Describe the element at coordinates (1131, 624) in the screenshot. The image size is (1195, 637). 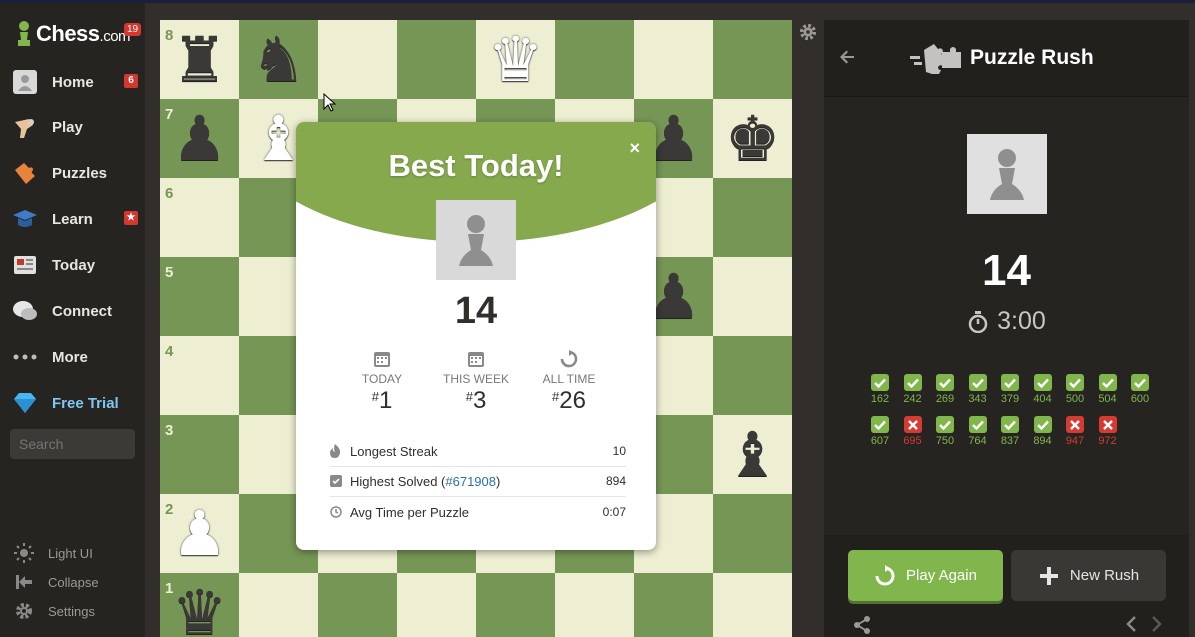
I see `chevron-left-icon` at that location.